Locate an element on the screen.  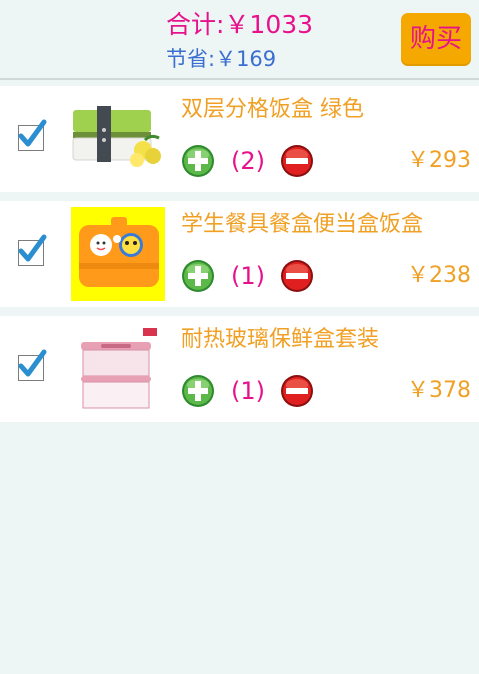
cart-summary-header: 合计:￥1033 节省:￥169 购买 is located at coordinates (239, 40).